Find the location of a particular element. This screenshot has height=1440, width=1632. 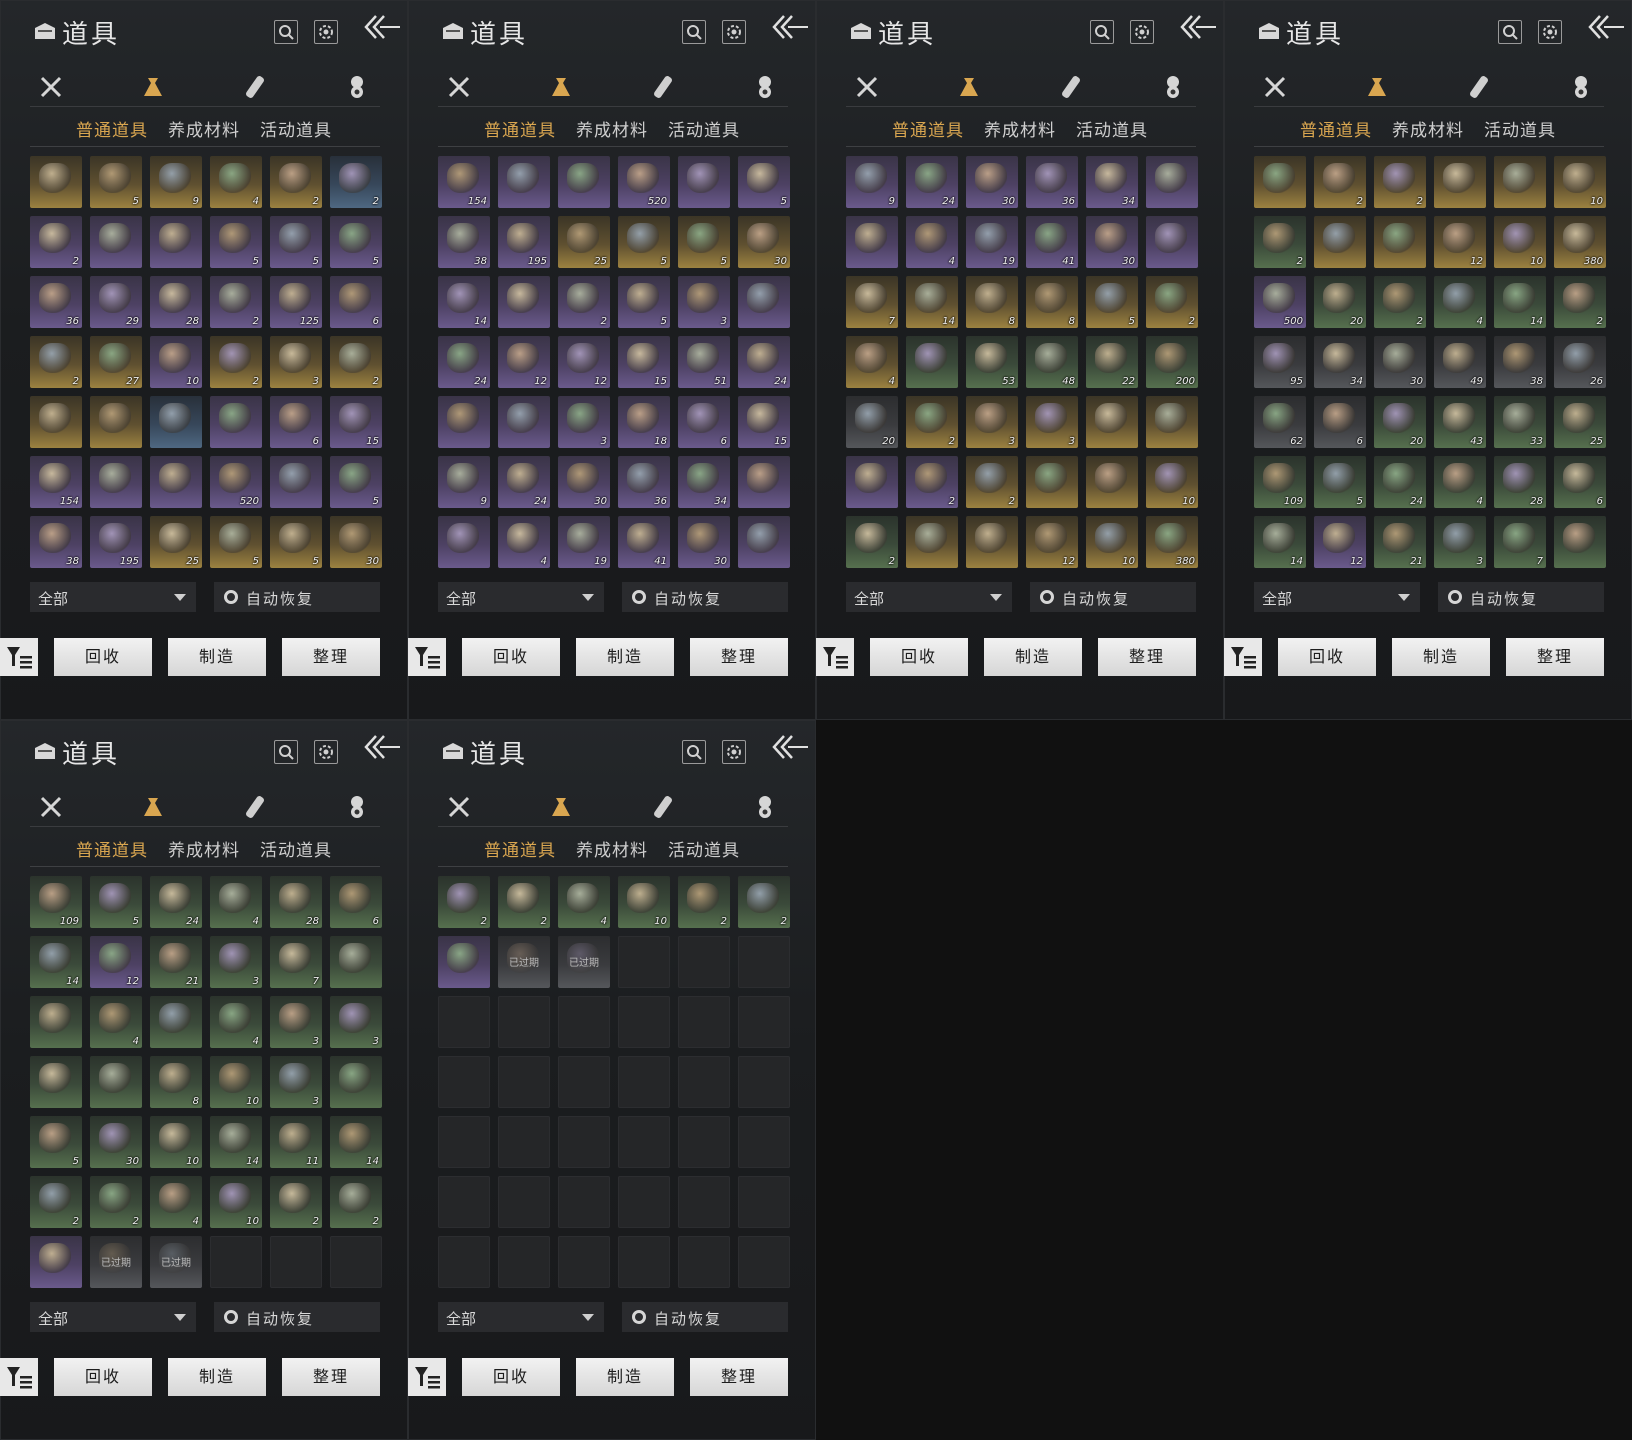

recycle-button: 回收 is located at coordinates (103, 1377).